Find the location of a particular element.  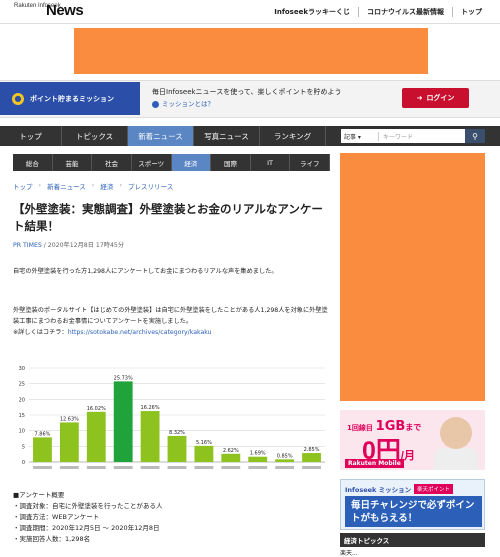

top-link: トップ is located at coordinates (471, 12).